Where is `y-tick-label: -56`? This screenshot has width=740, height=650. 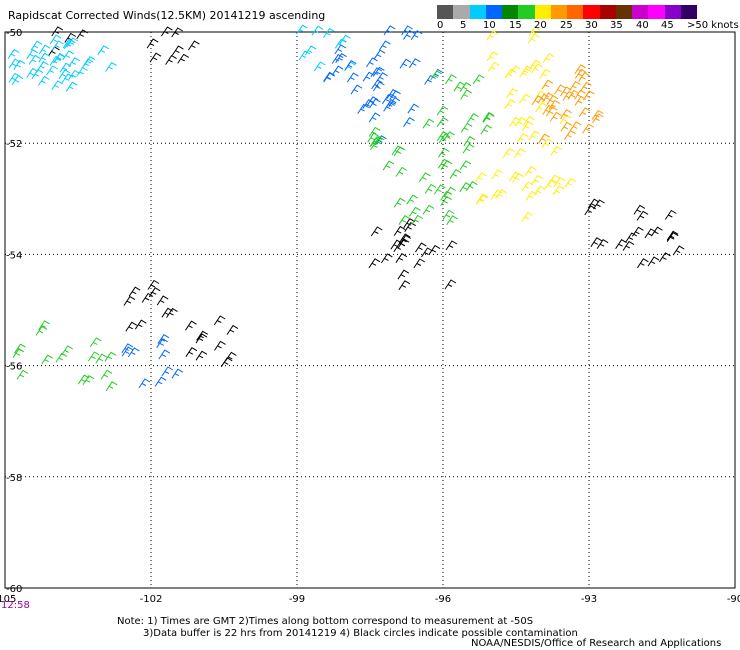
y-tick-label: -56 is located at coordinates (14, 367).